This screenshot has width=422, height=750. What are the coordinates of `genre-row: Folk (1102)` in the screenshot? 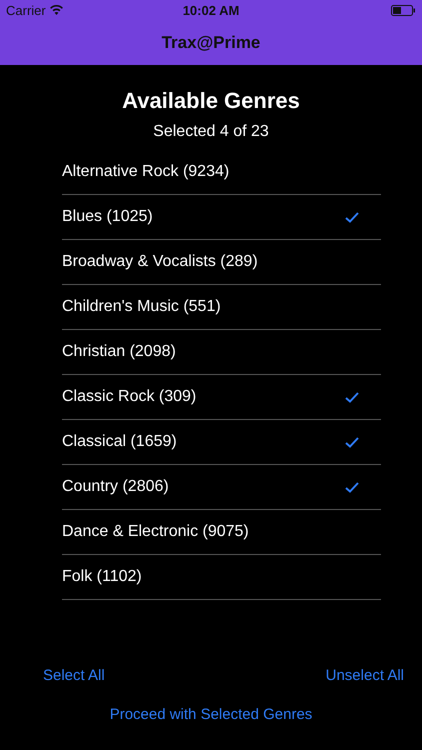 It's located at (221, 577).